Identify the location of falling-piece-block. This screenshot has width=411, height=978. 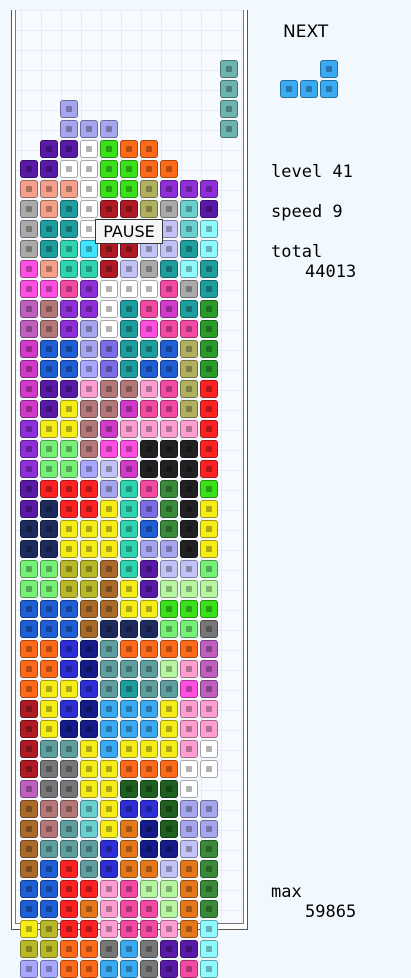
(229, 109).